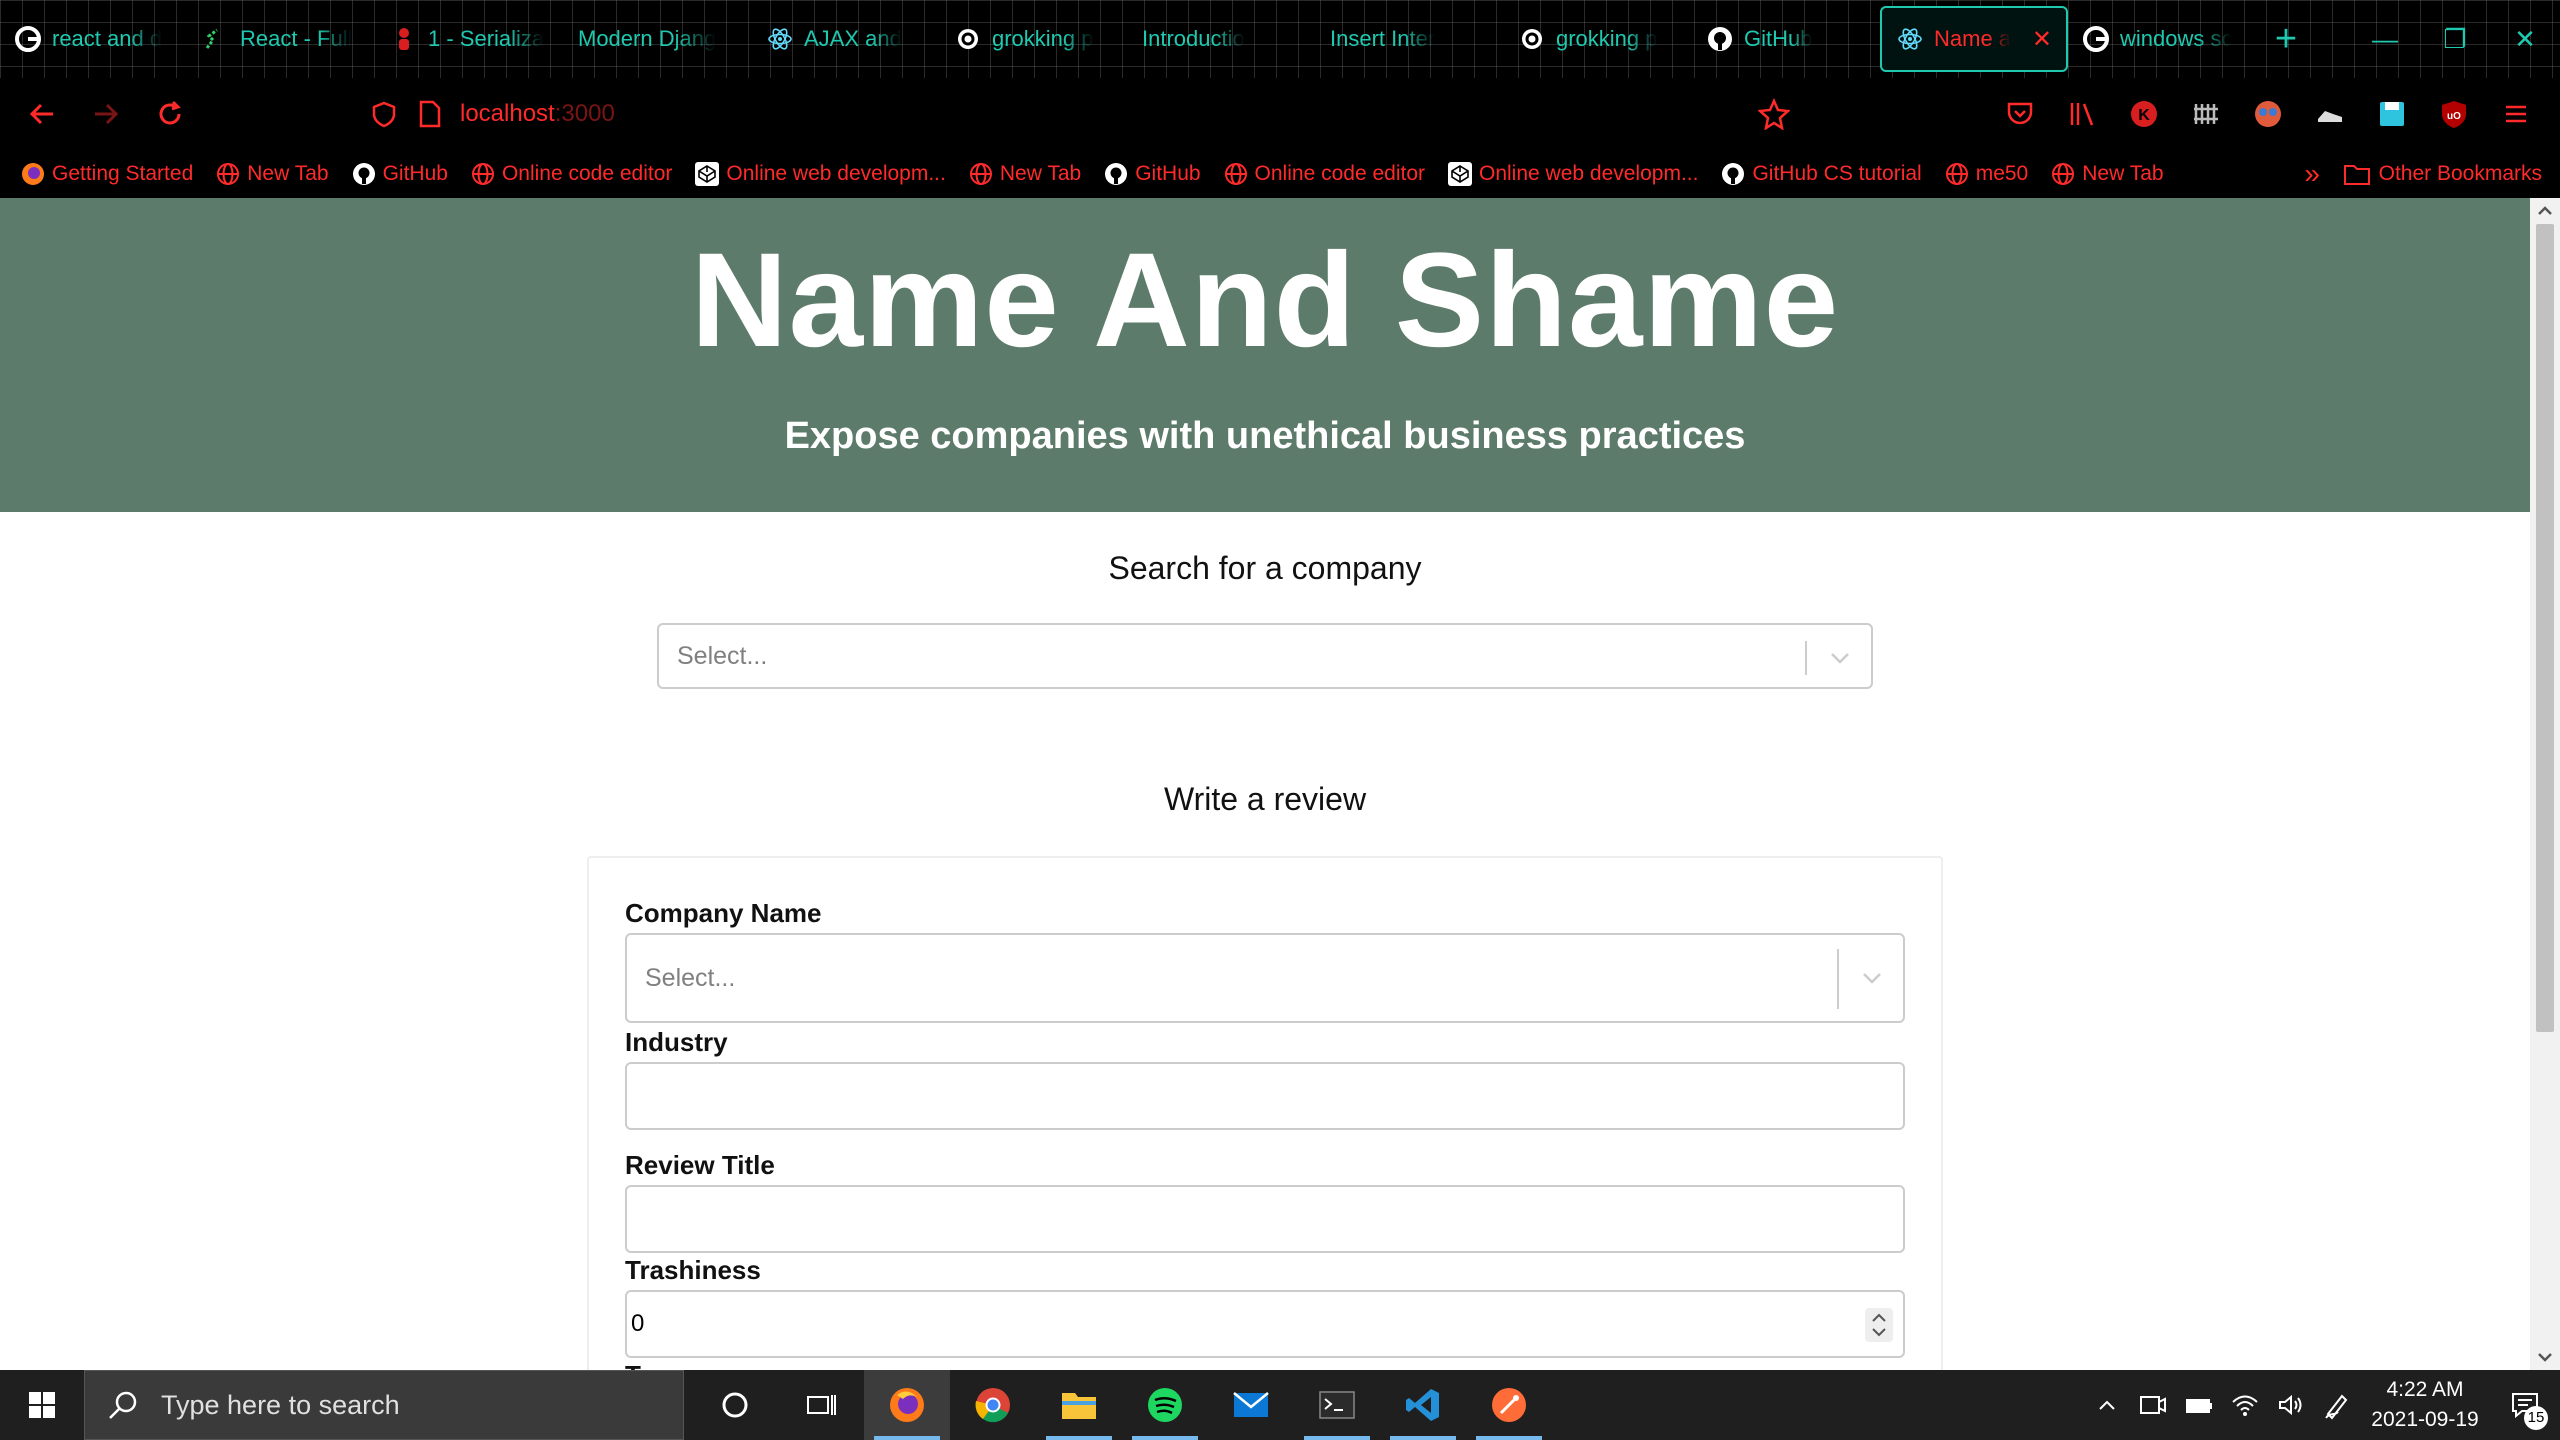 The width and height of the screenshot is (2560, 1440). I want to click on new-tab-button: +, so click(2286, 39).